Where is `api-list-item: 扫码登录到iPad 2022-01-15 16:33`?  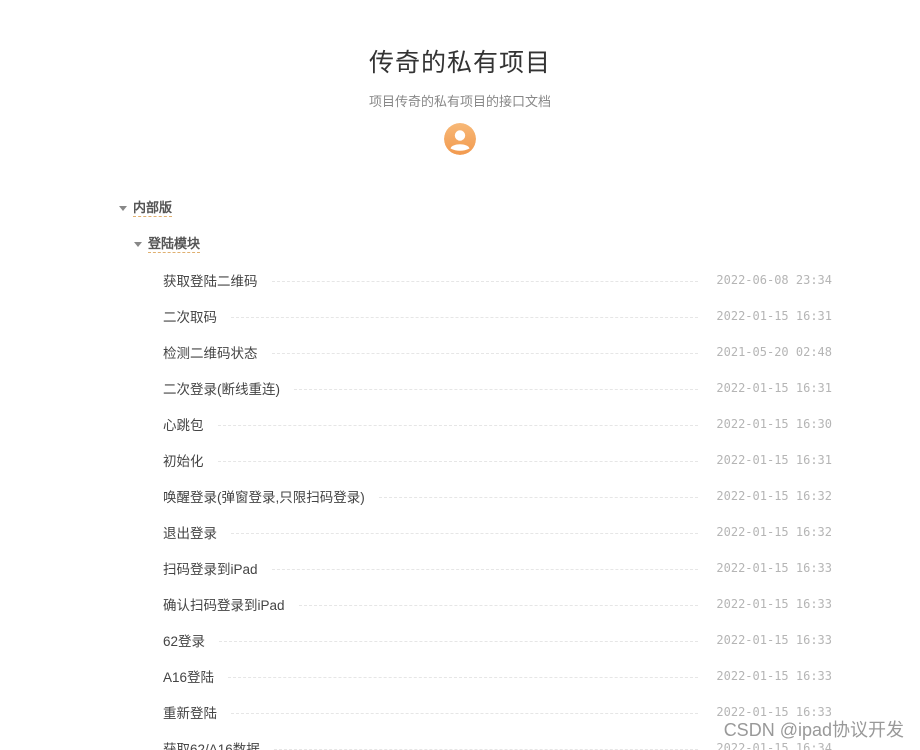 api-list-item: 扫码登录到iPad 2022-01-15 16:33 is located at coordinates (416, 568).